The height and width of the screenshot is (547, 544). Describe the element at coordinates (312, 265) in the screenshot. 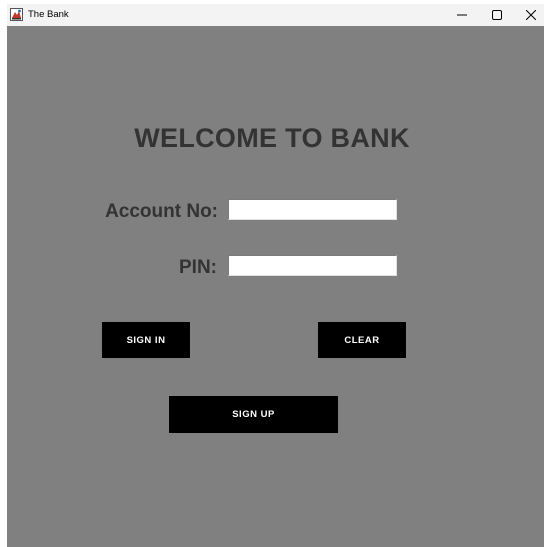

I see `pin-input` at that location.